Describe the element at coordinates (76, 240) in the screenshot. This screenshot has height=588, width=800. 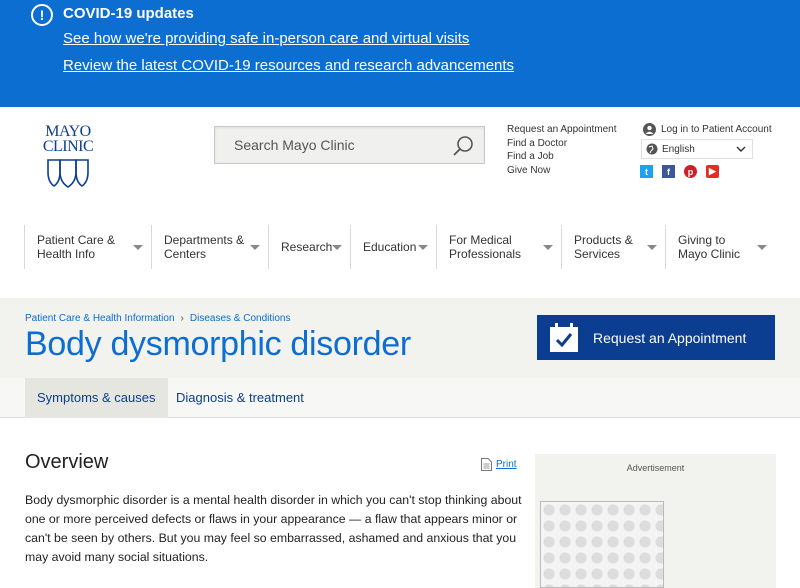
I see `nav-line: Patient Care &` at that location.